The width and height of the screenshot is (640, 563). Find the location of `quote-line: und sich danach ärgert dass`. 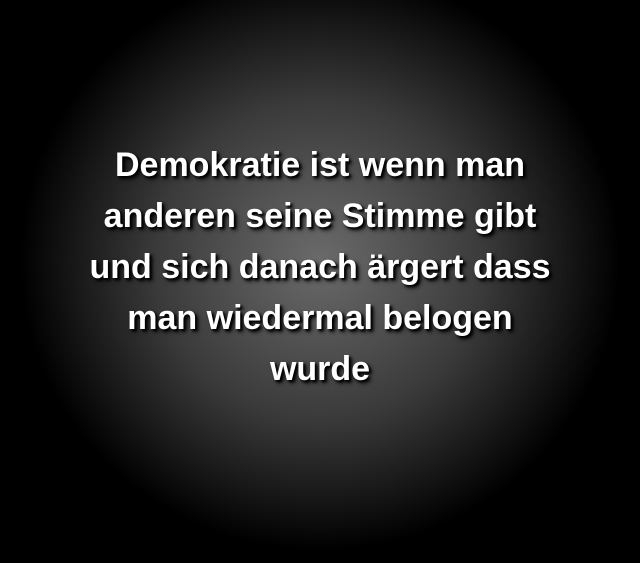

quote-line: und sich danach ärgert dass is located at coordinates (320, 267).